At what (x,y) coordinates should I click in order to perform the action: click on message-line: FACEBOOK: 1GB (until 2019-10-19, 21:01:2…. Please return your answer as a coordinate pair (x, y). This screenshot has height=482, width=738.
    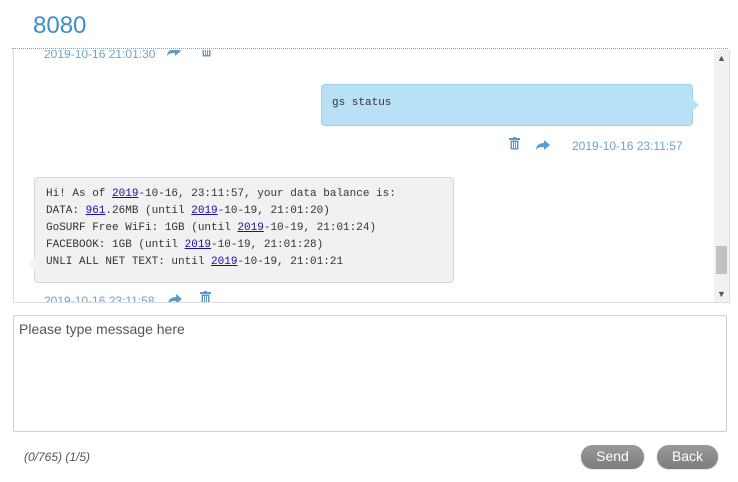
    Looking at the image, I should click on (184, 245).